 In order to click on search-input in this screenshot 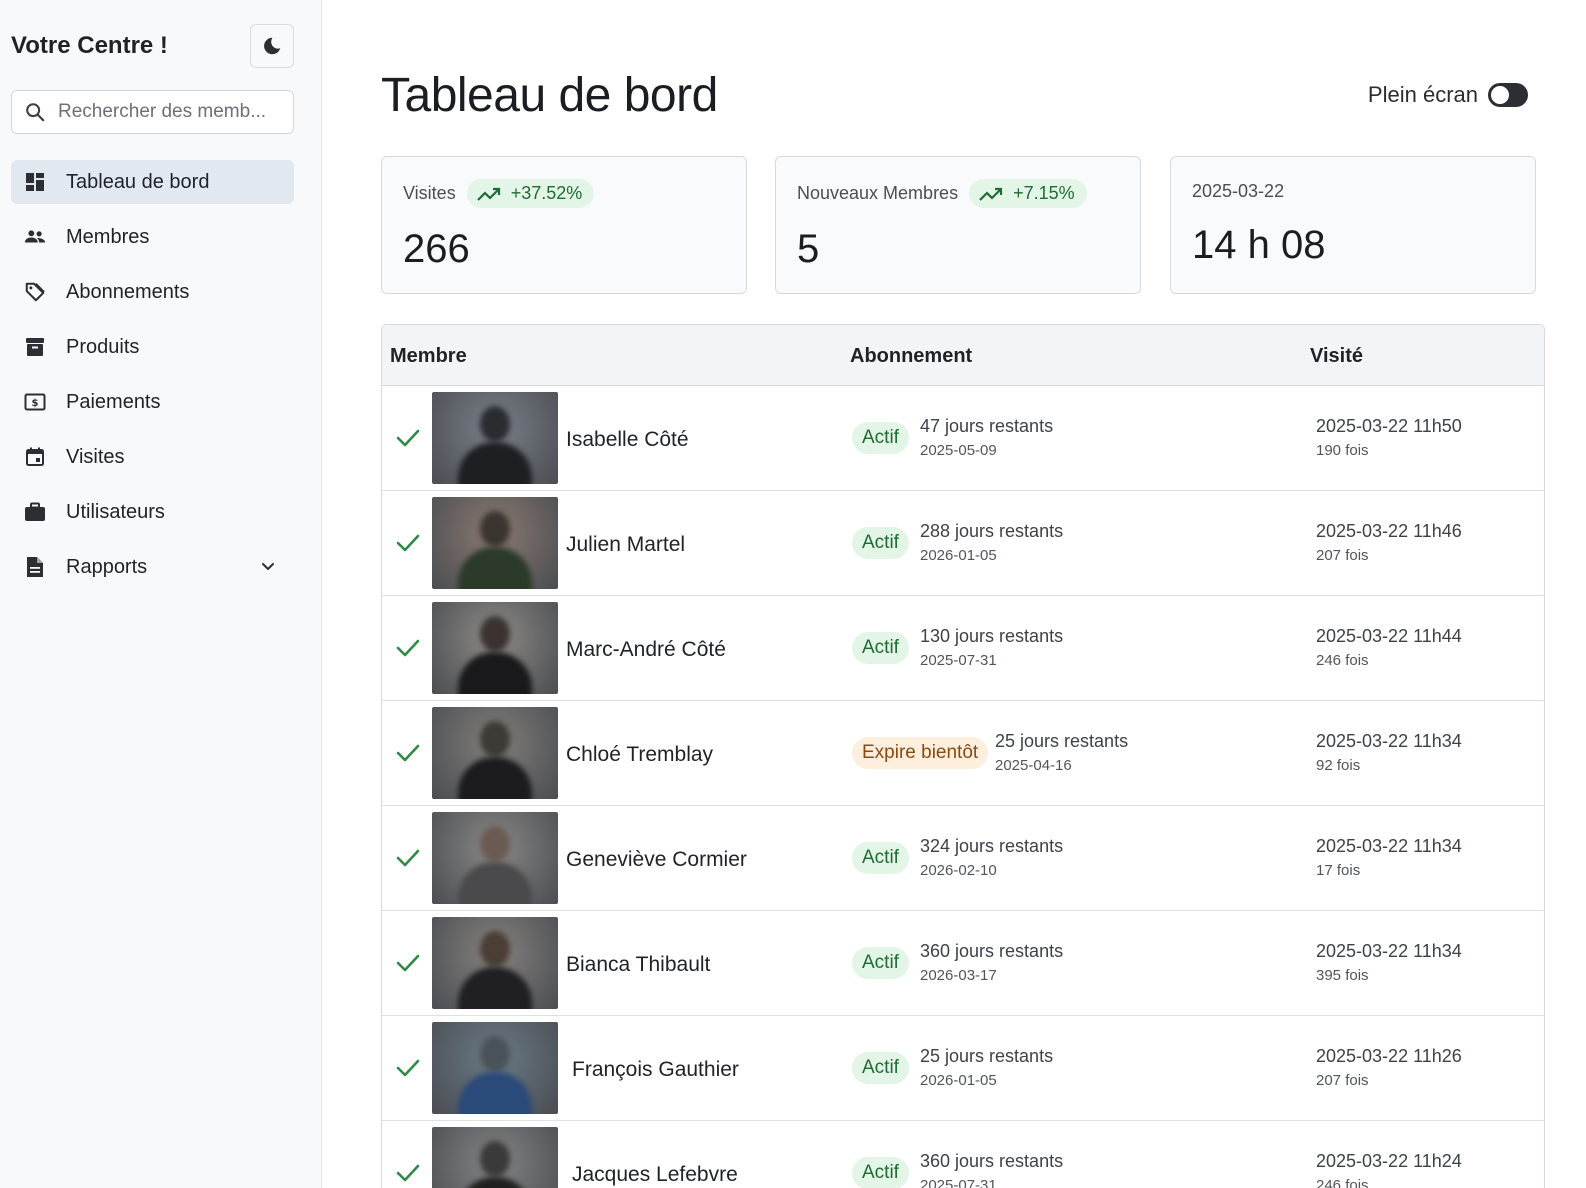, I will do `click(168, 112)`.